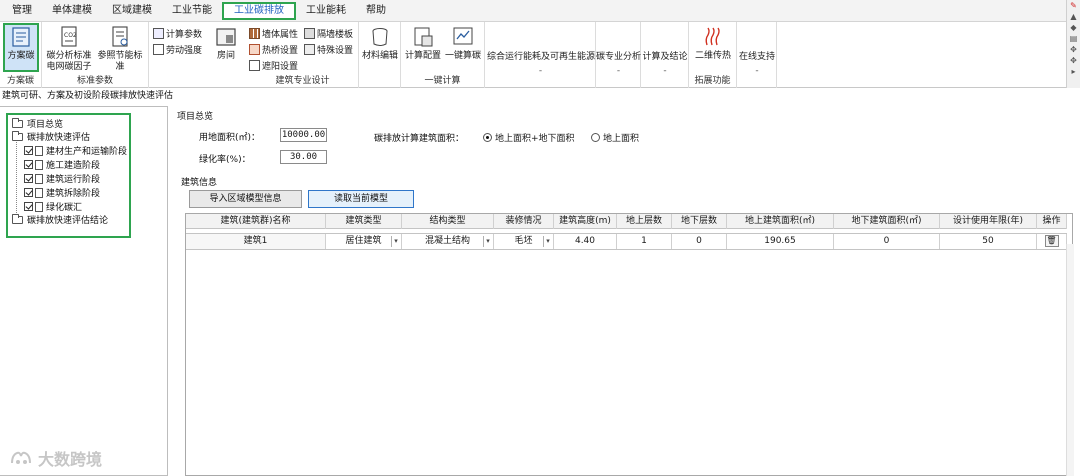 The height and width of the screenshot is (476, 1080). What do you see at coordinates (22, 11) in the screenshot?
I see `menu-manage: 管理` at bounding box center [22, 11].